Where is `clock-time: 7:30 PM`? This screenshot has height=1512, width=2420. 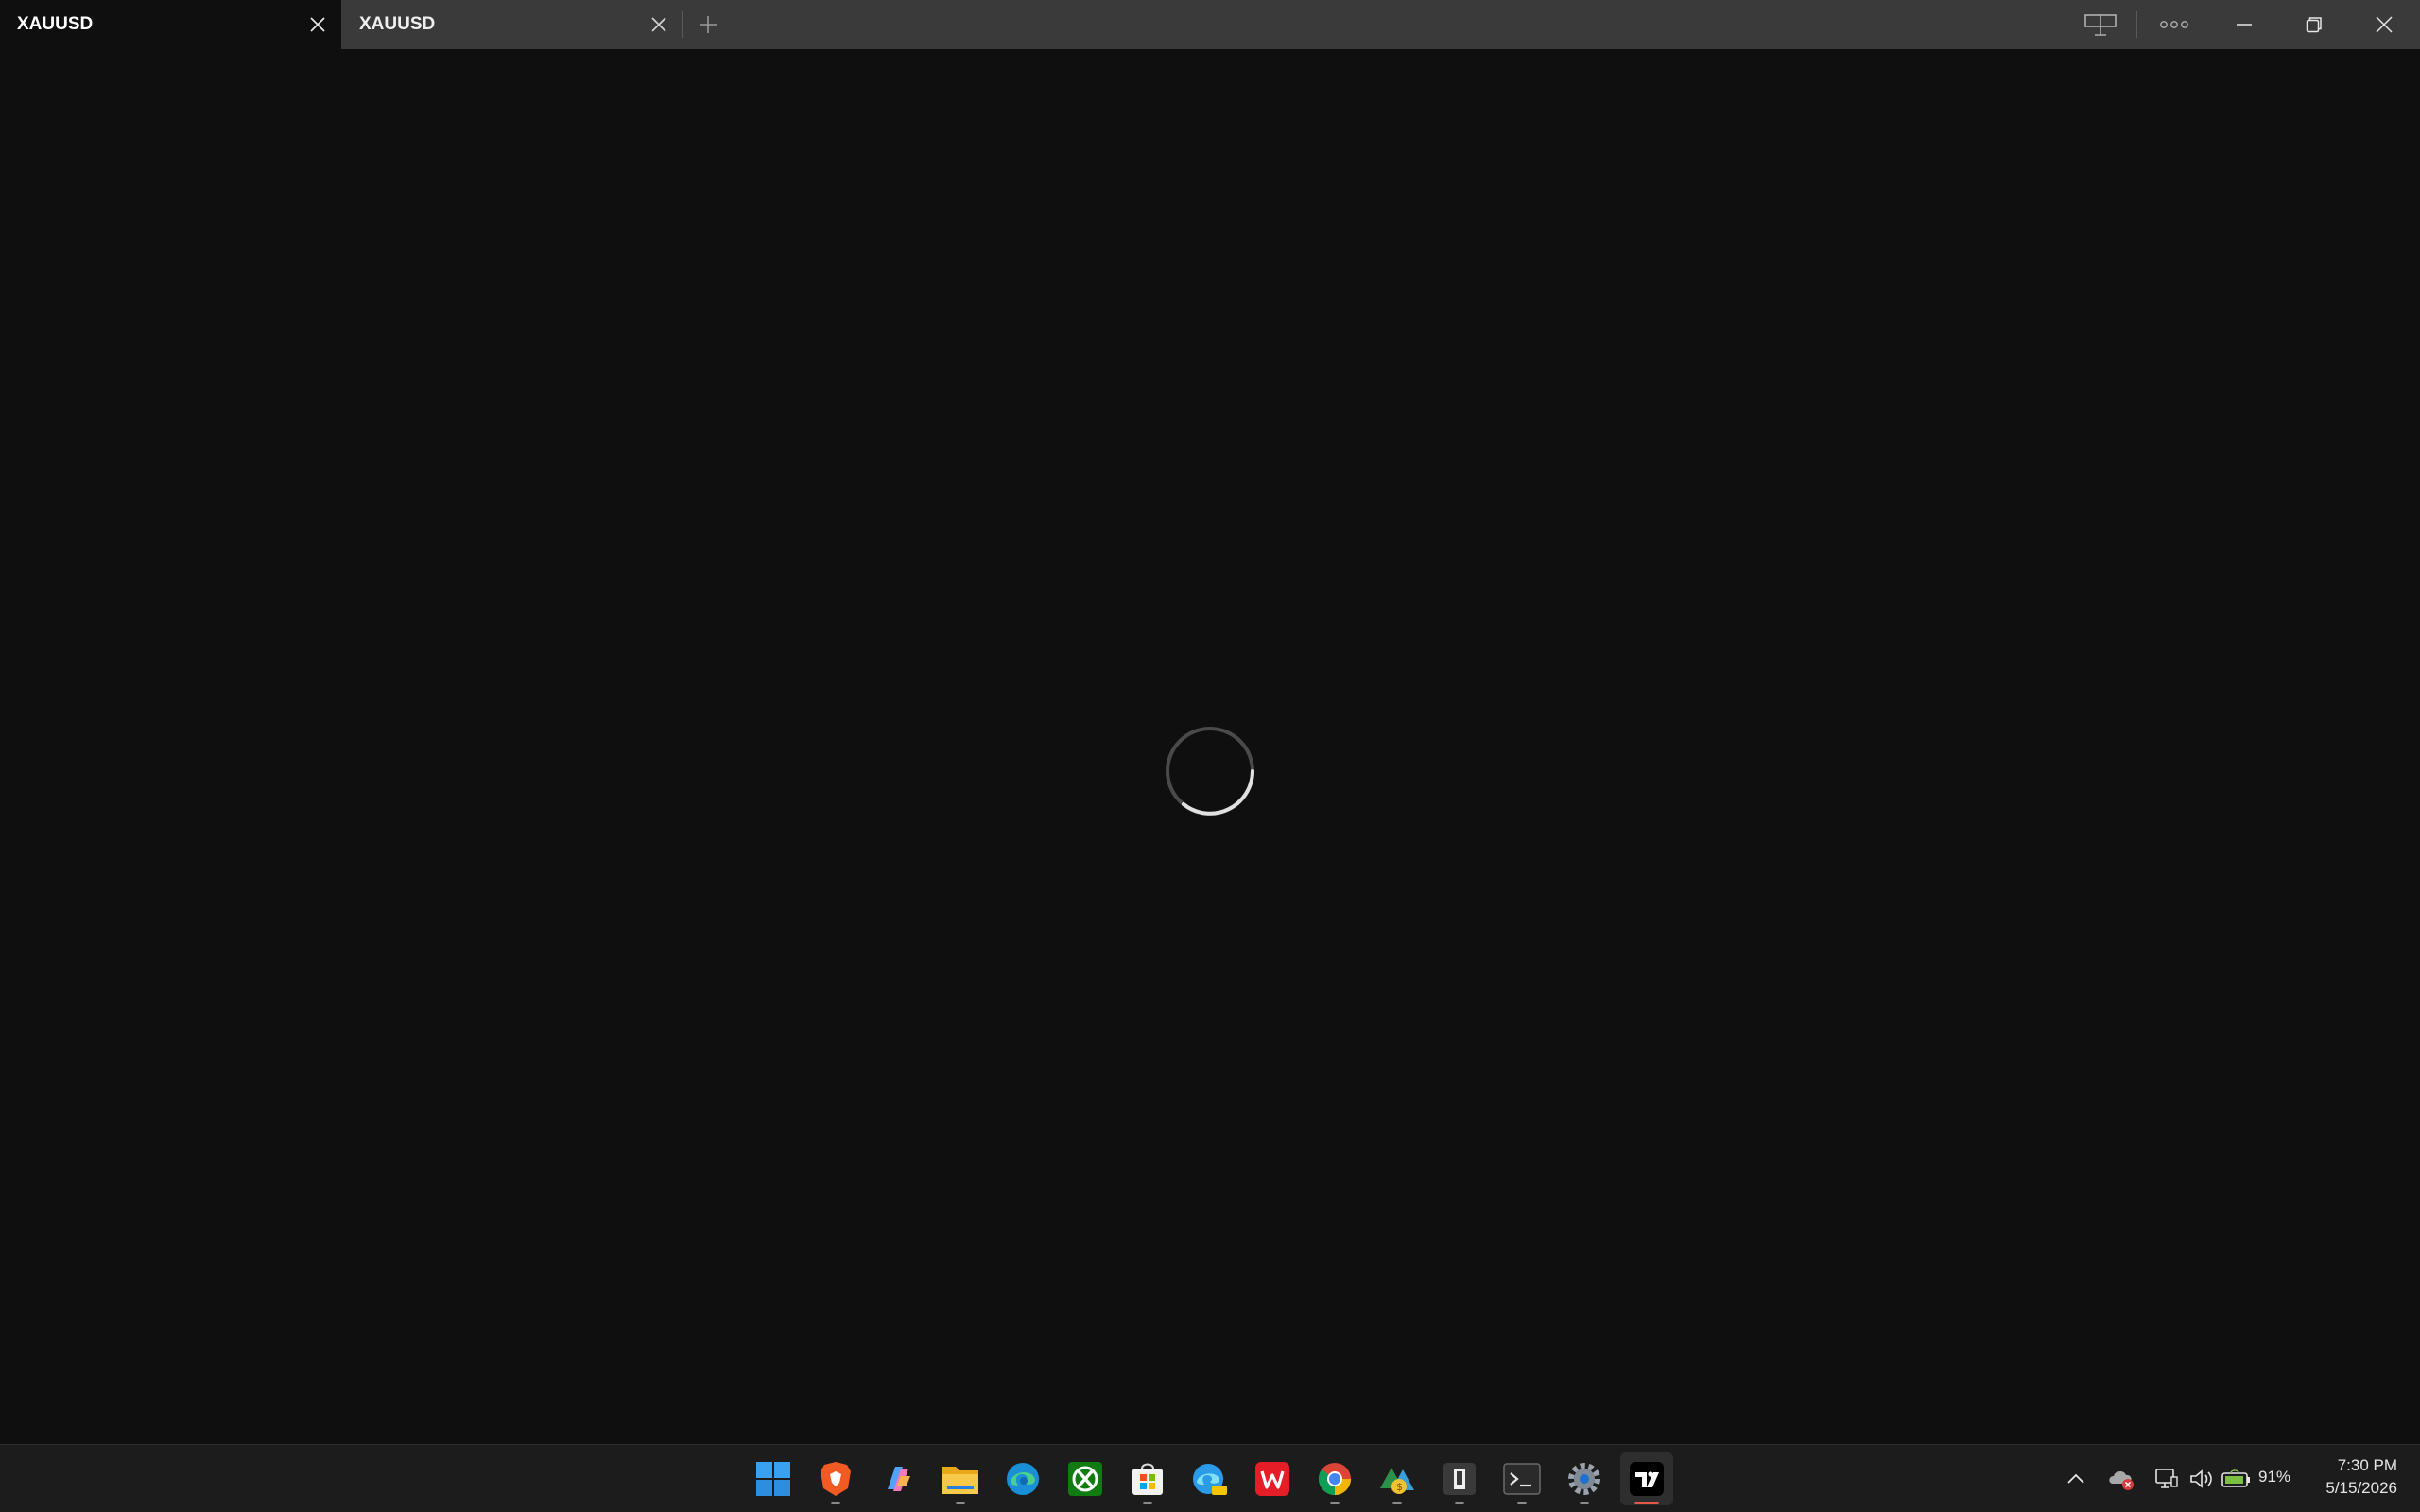
clock-time: 7:30 PM is located at coordinates (2367, 1465).